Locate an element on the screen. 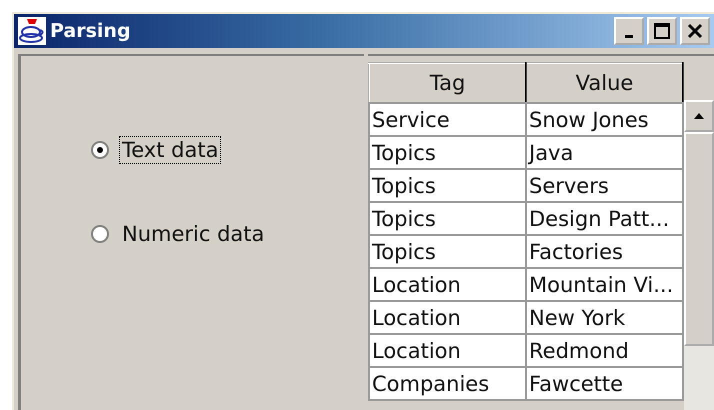 This screenshot has width=714, height=410. table-cell: Java is located at coordinates (604, 152).